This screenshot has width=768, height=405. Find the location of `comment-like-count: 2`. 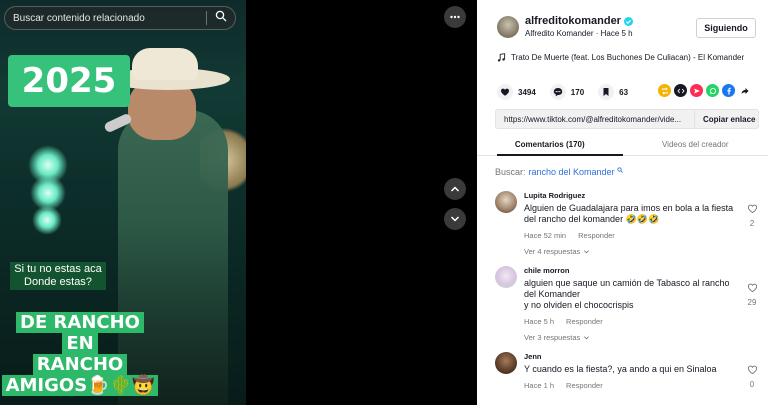

comment-like-count: 2 is located at coordinates (752, 223).